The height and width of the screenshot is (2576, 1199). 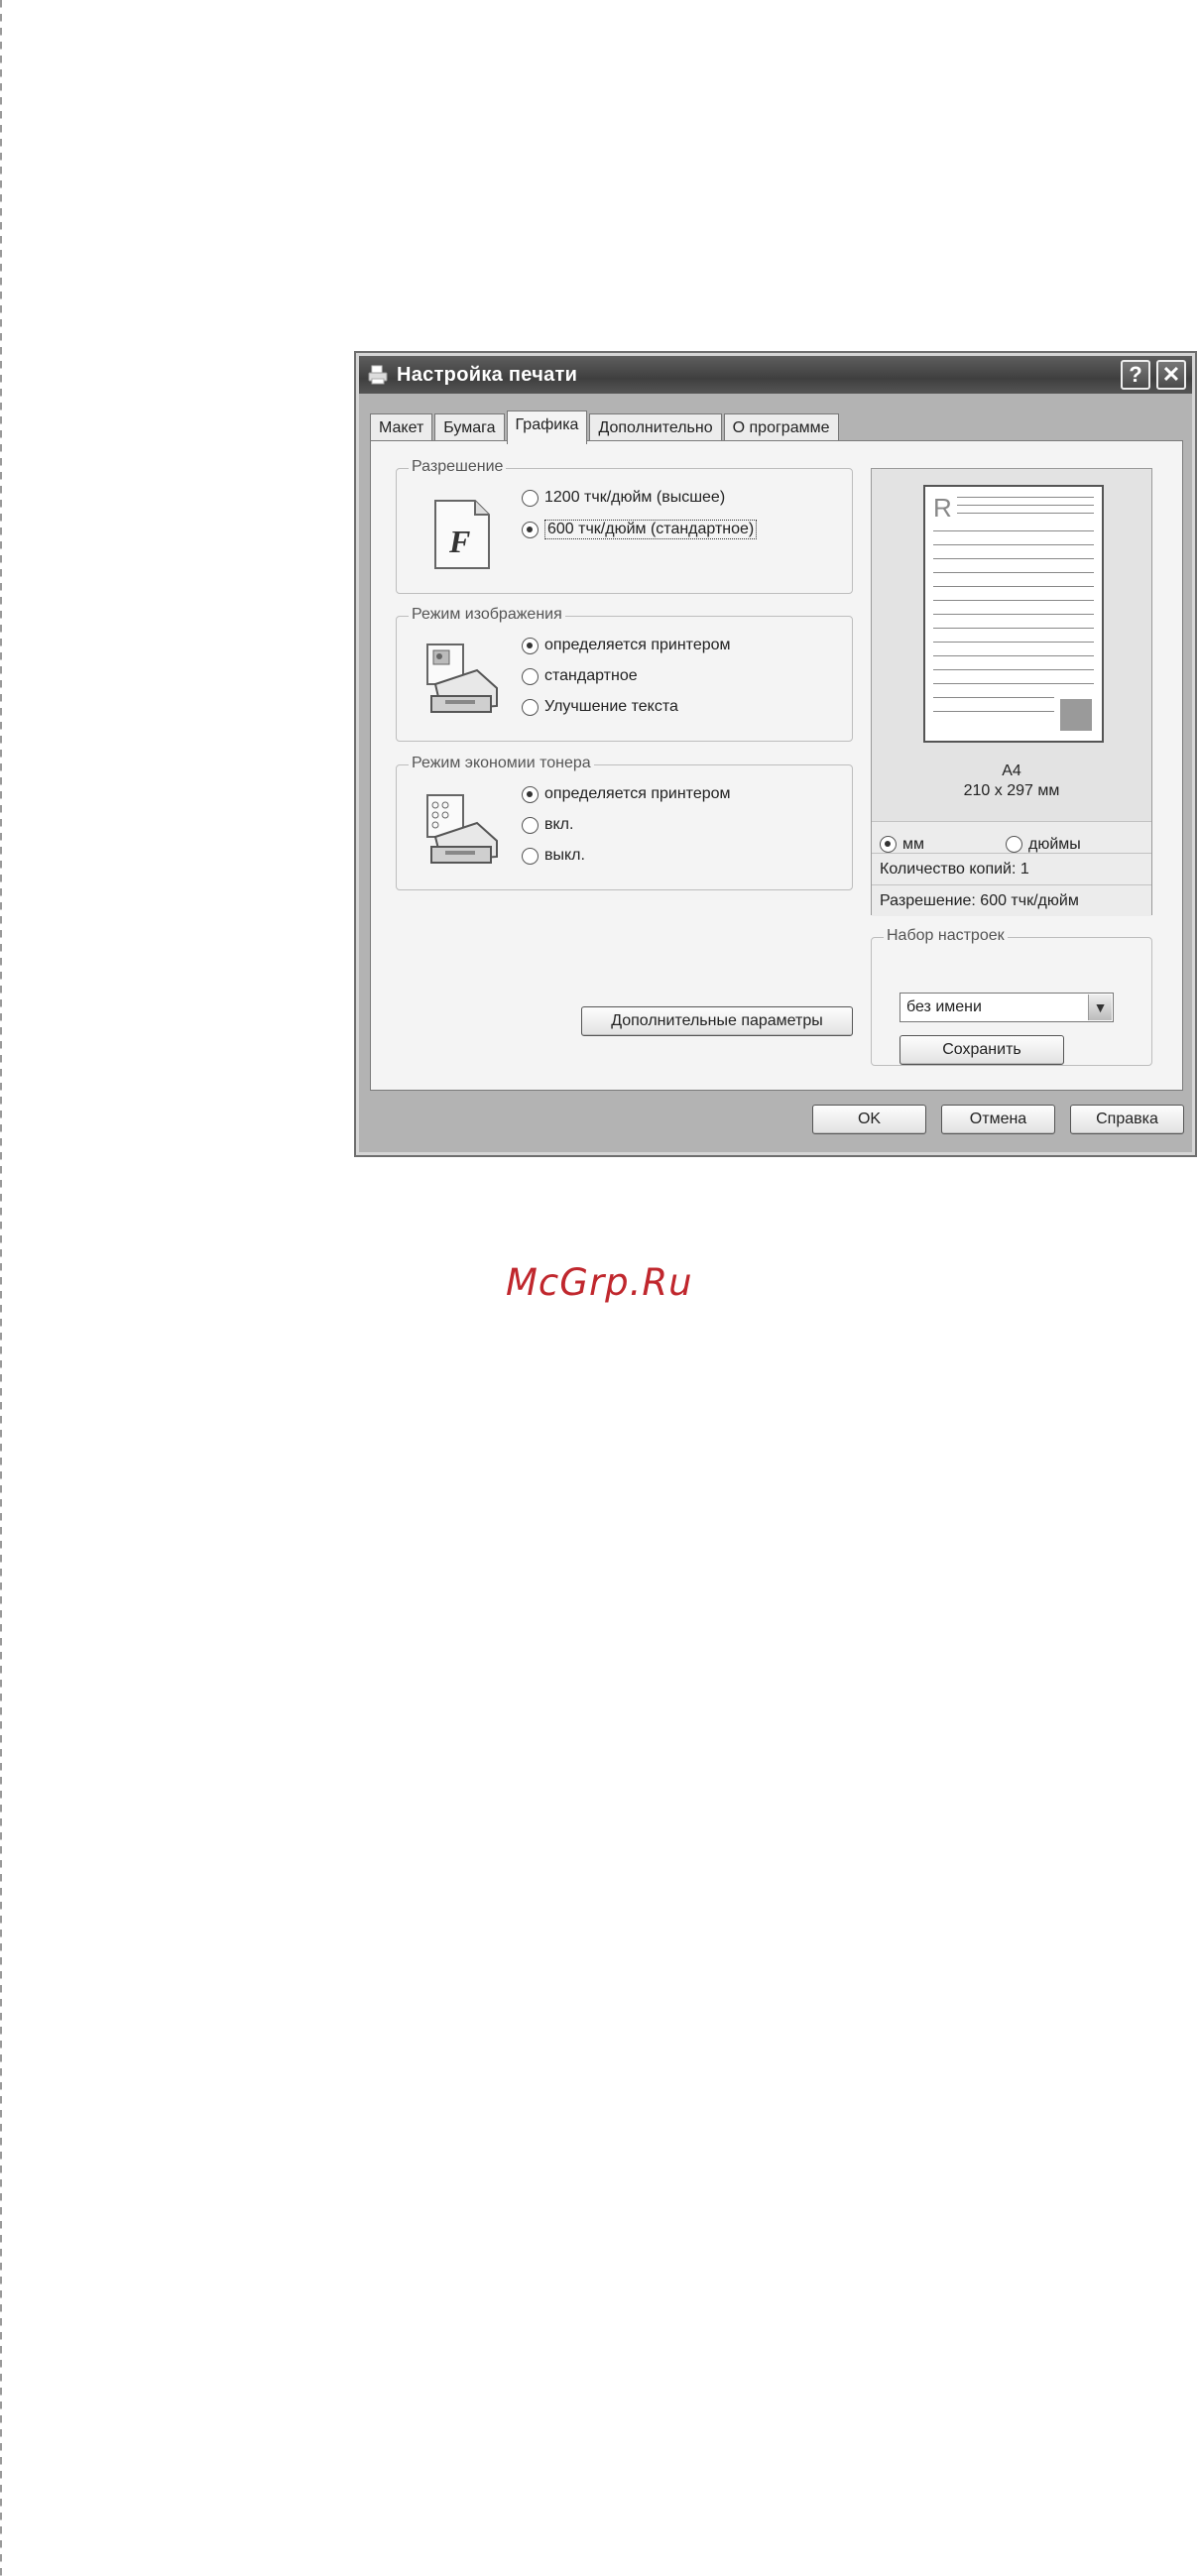 What do you see at coordinates (459, 541) in the screenshot?
I see `svg-text: F` at bounding box center [459, 541].